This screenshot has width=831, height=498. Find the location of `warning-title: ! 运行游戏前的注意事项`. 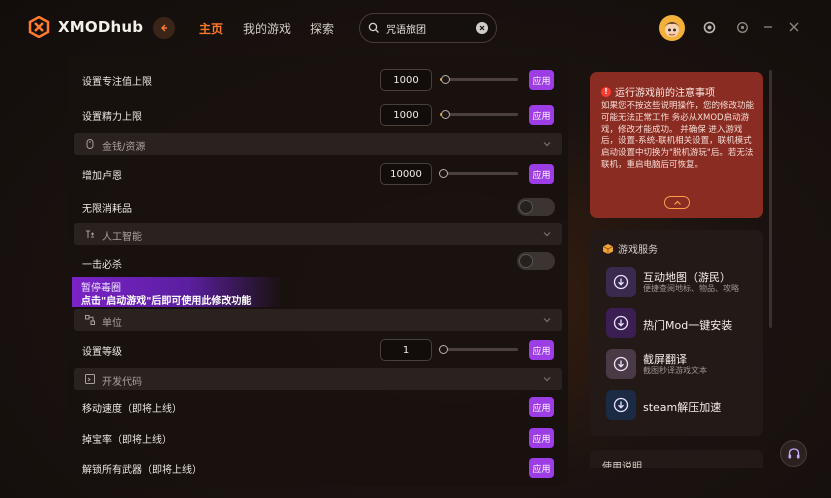

warning-title: ! 运行游戏前的注意事项 is located at coordinates (658, 91).